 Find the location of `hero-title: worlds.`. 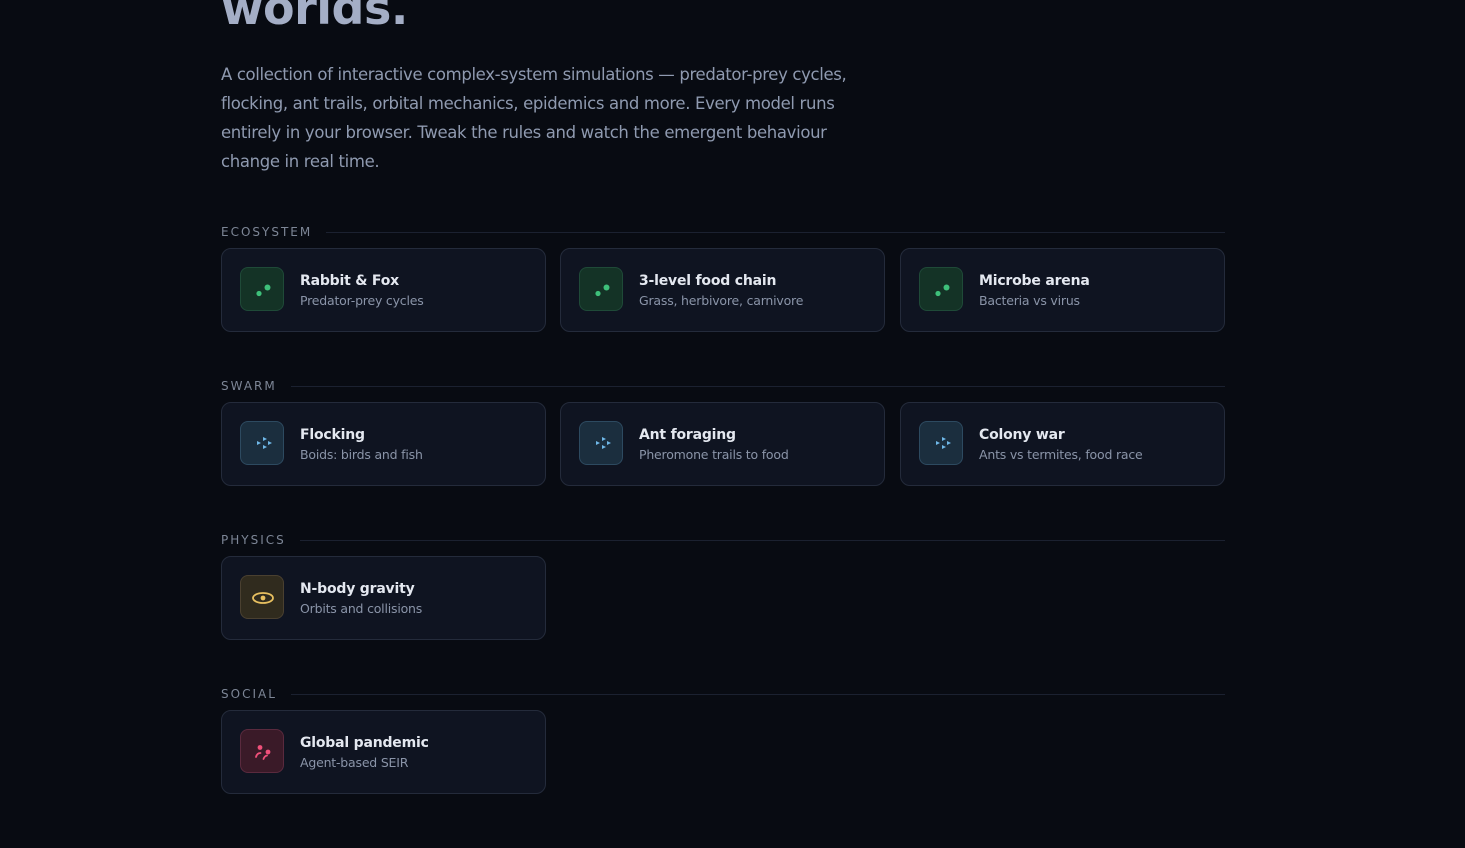

hero-title: worlds. is located at coordinates (314, 17).